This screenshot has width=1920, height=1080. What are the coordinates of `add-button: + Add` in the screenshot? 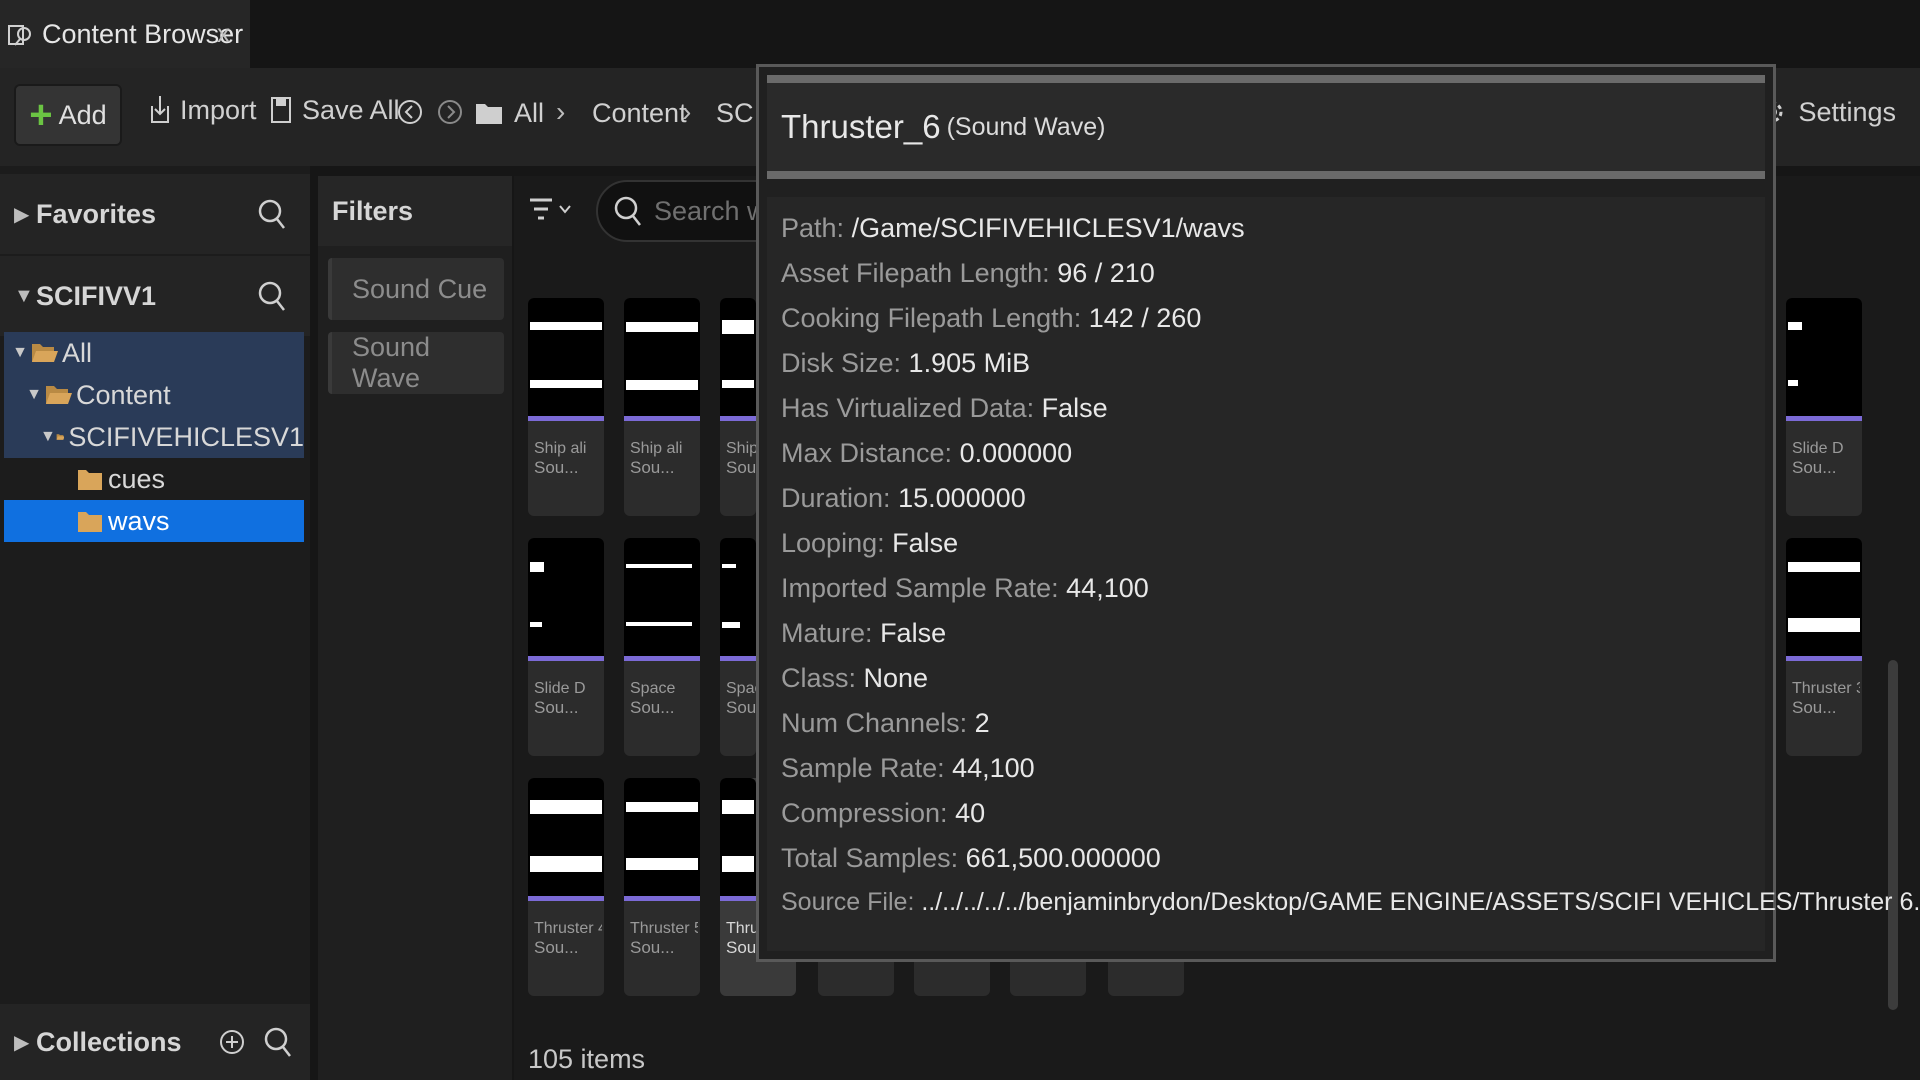 It's located at (68, 115).